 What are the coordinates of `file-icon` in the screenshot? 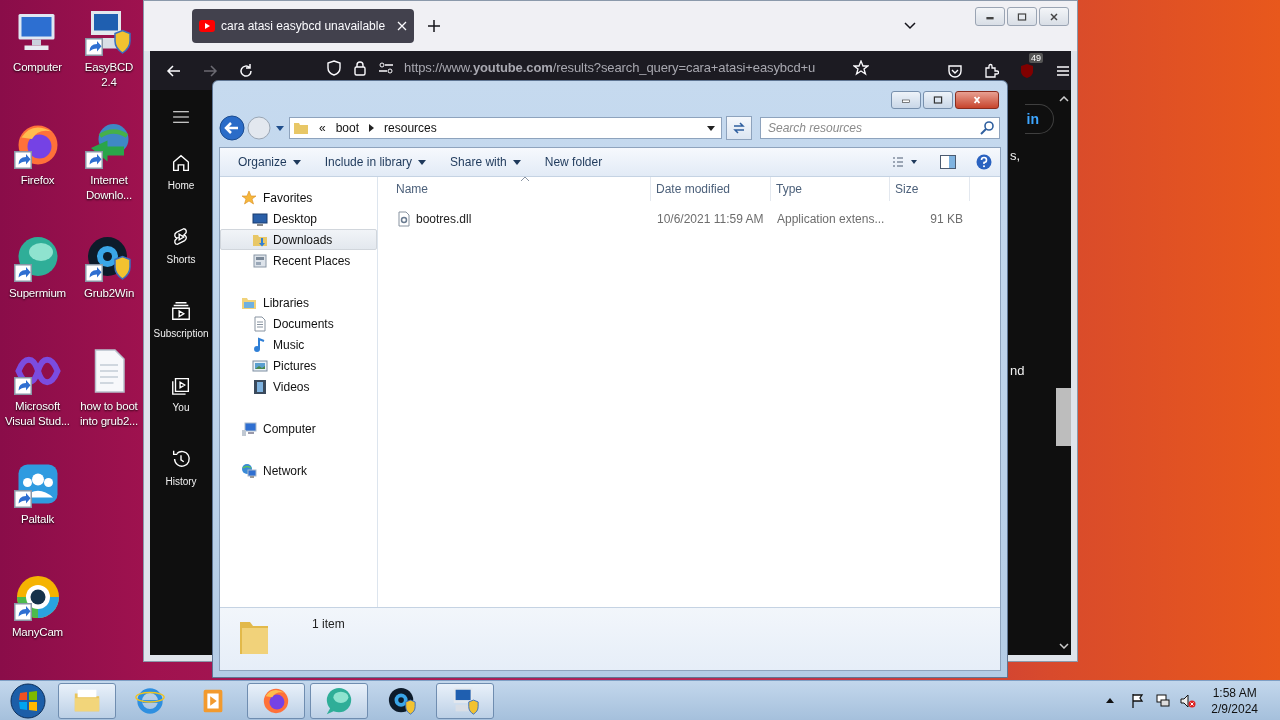 It's located at (404, 219).